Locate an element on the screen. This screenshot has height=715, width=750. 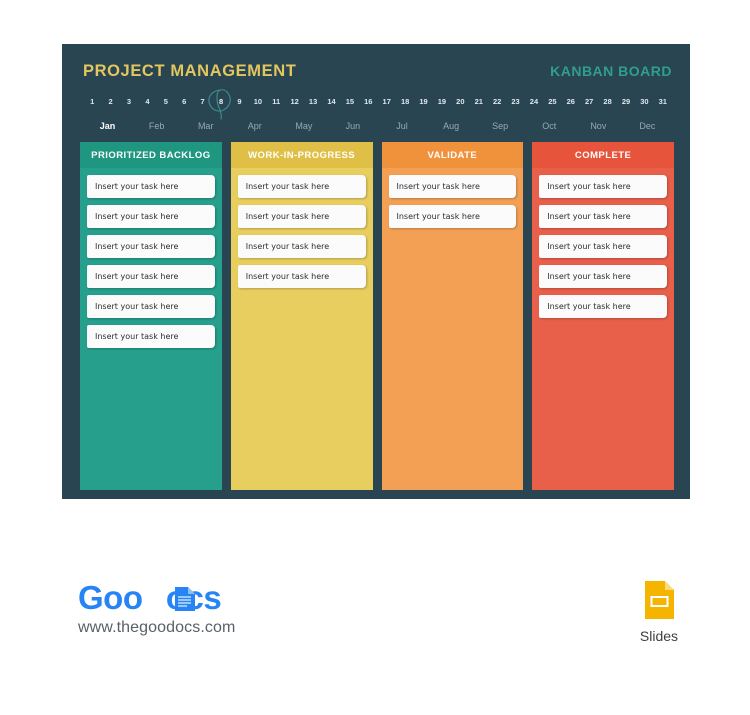
timeline-day-label: 19 is located at coordinates (423, 101).